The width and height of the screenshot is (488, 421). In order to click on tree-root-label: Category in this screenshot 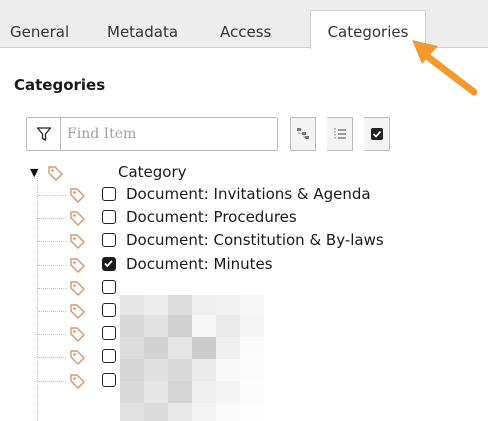, I will do `click(152, 172)`.